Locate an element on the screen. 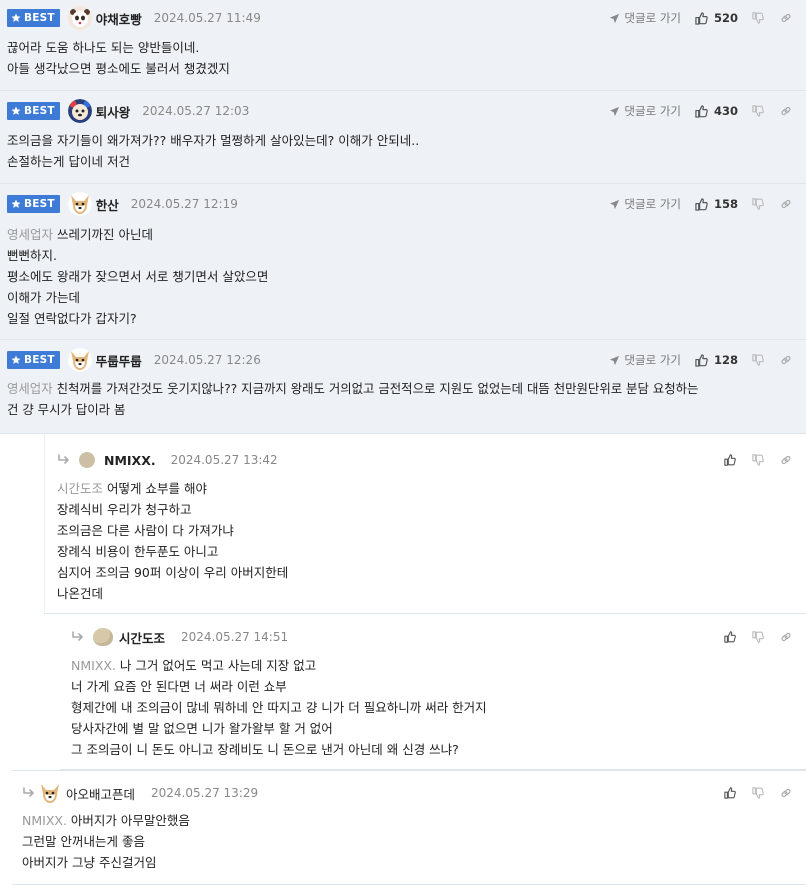 This screenshot has width=806, height=885. comment-header: 시간도조 2024.05.27 14:51 is located at coordinates (435, 637).